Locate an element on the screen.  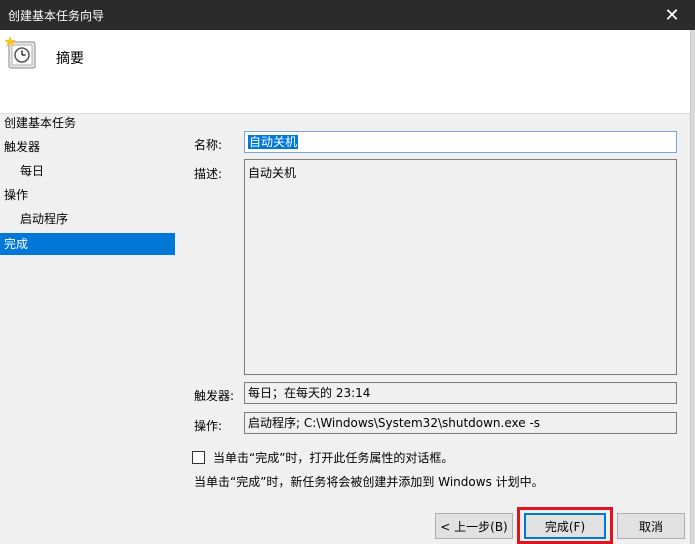
trigger-field: 每日；在每天的 23:14 is located at coordinates (460, 393).